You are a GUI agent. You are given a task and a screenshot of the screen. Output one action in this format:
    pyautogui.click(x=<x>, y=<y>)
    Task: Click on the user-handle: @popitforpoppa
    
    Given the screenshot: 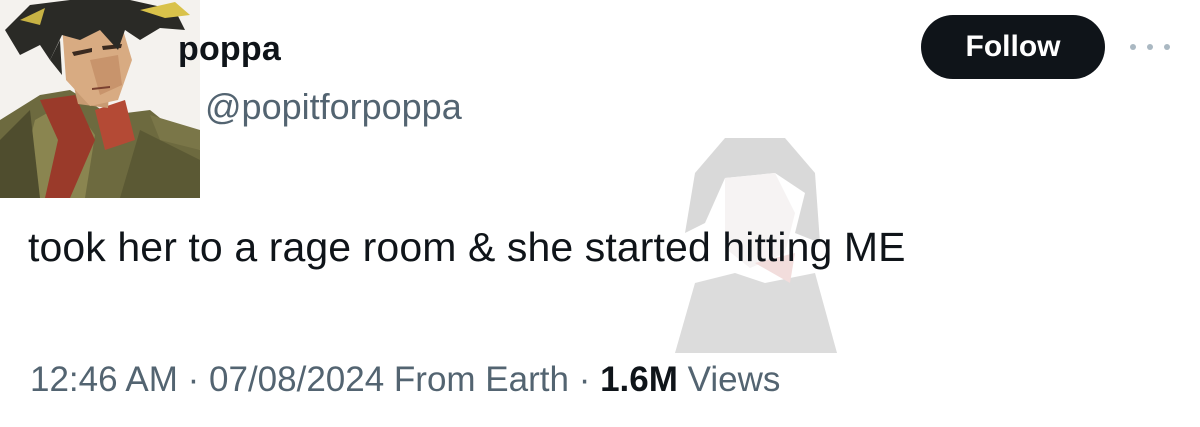 What is the action you would take?
    pyautogui.click(x=333, y=107)
    